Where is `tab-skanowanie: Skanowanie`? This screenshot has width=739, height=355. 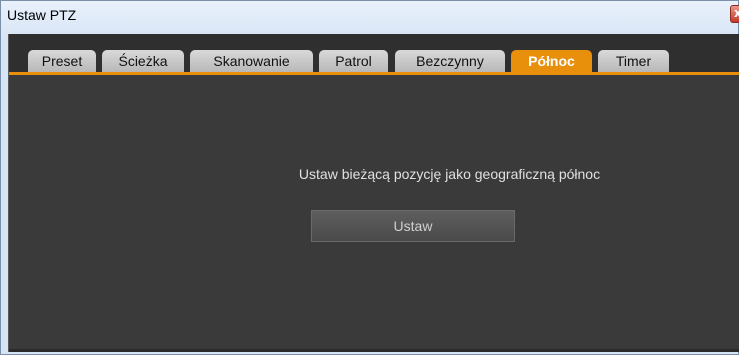 tab-skanowanie: Skanowanie is located at coordinates (251, 61).